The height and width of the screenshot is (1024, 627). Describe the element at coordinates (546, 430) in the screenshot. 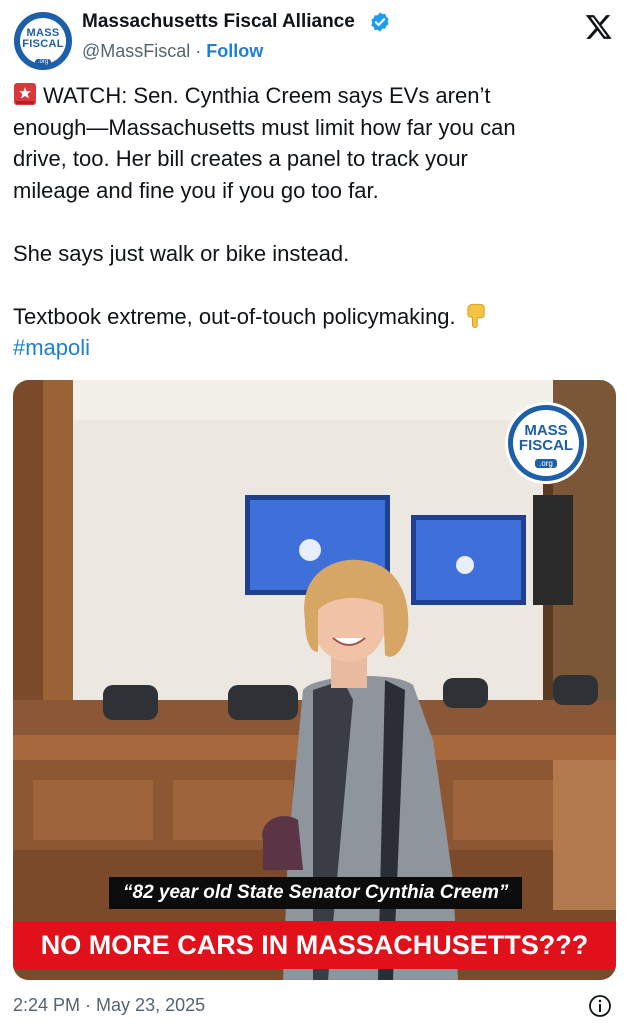

I see `watermark-text-mass: MASS` at that location.